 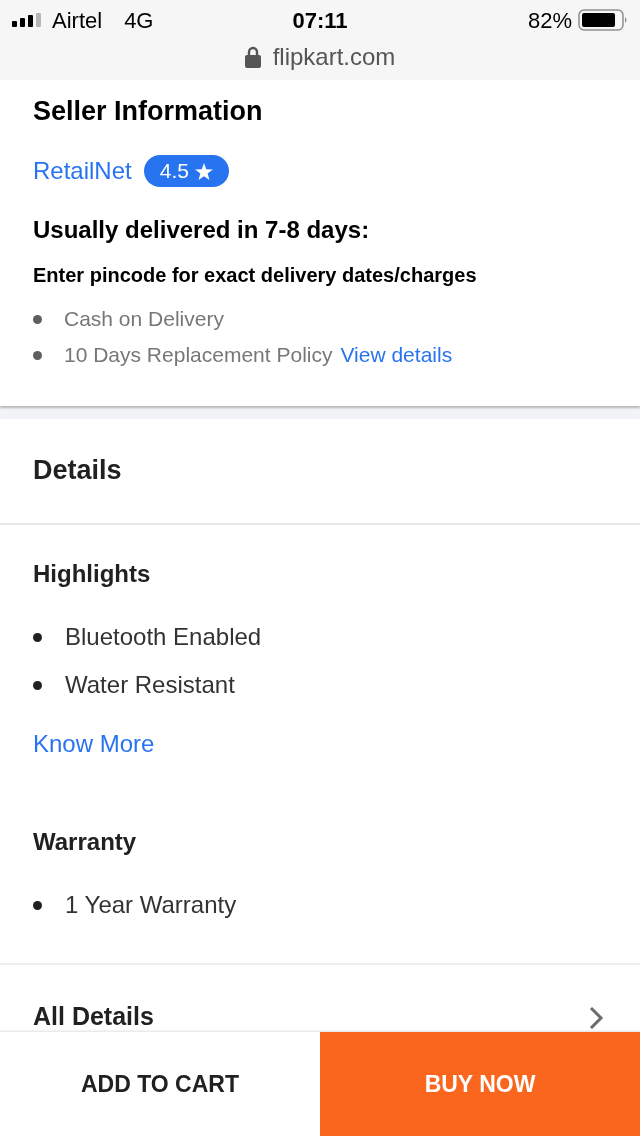 I want to click on feature-text: Cash on Delivery, so click(x=144, y=319).